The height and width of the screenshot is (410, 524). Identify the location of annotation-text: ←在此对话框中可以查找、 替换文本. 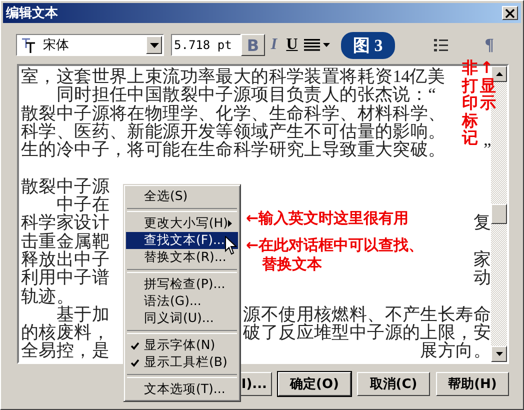
(335, 255).